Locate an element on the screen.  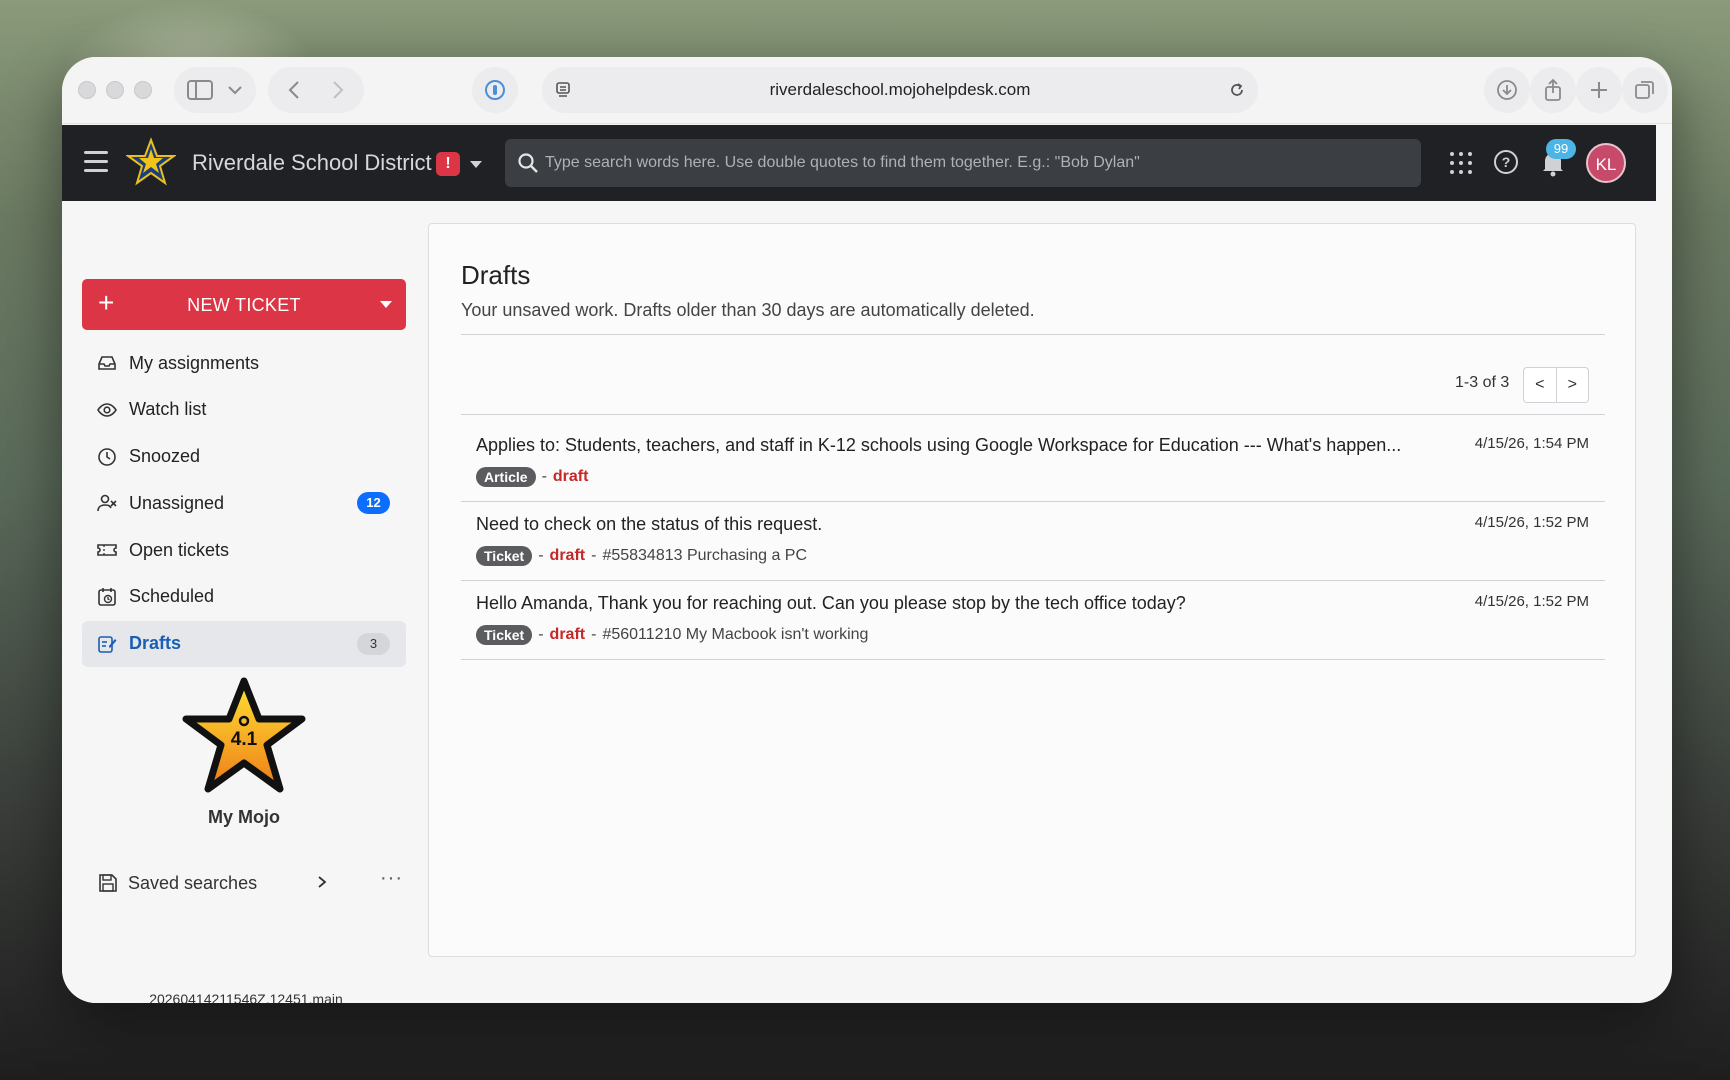
plus-icon is located at coordinates (1599, 90).